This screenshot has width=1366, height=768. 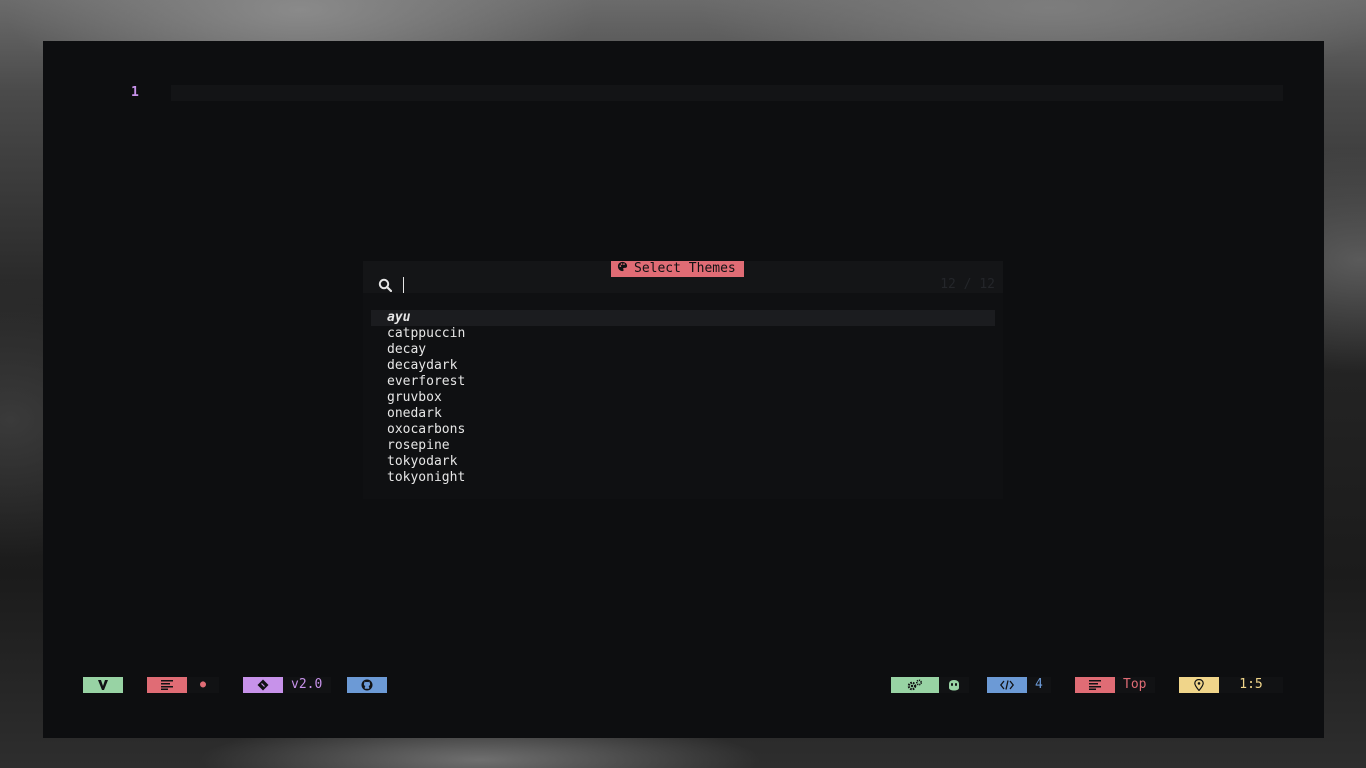 I want to click on git-branch-name: v2.0, so click(x=307, y=685).